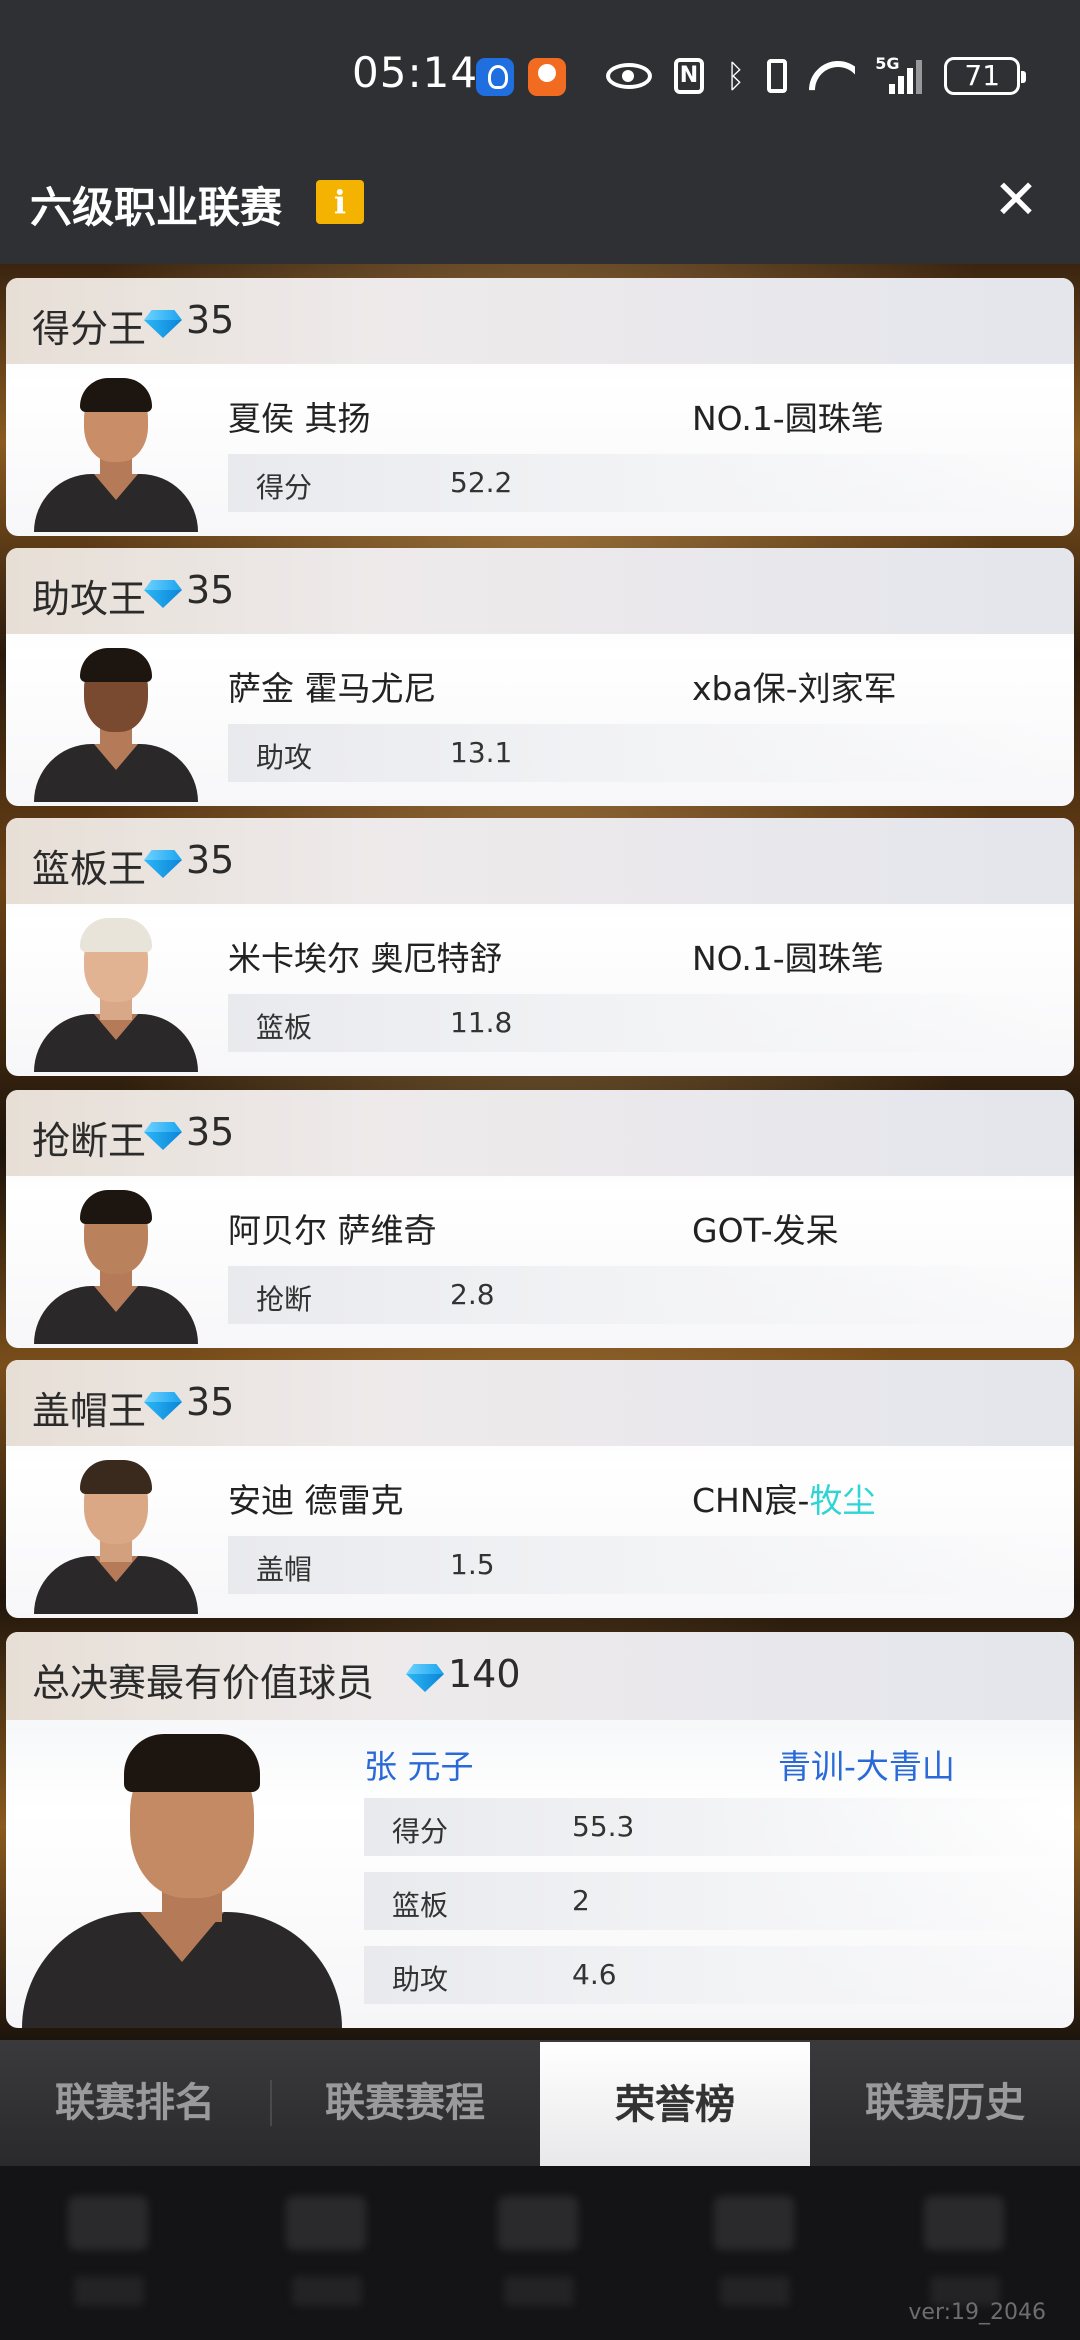 The width and height of the screenshot is (1080, 2340). Describe the element at coordinates (540, 407) in the screenshot. I see `award-card-scoring: 得分王 35 夏侯 其扬 NO.1-圆珠笔 得分 52.2` at that location.